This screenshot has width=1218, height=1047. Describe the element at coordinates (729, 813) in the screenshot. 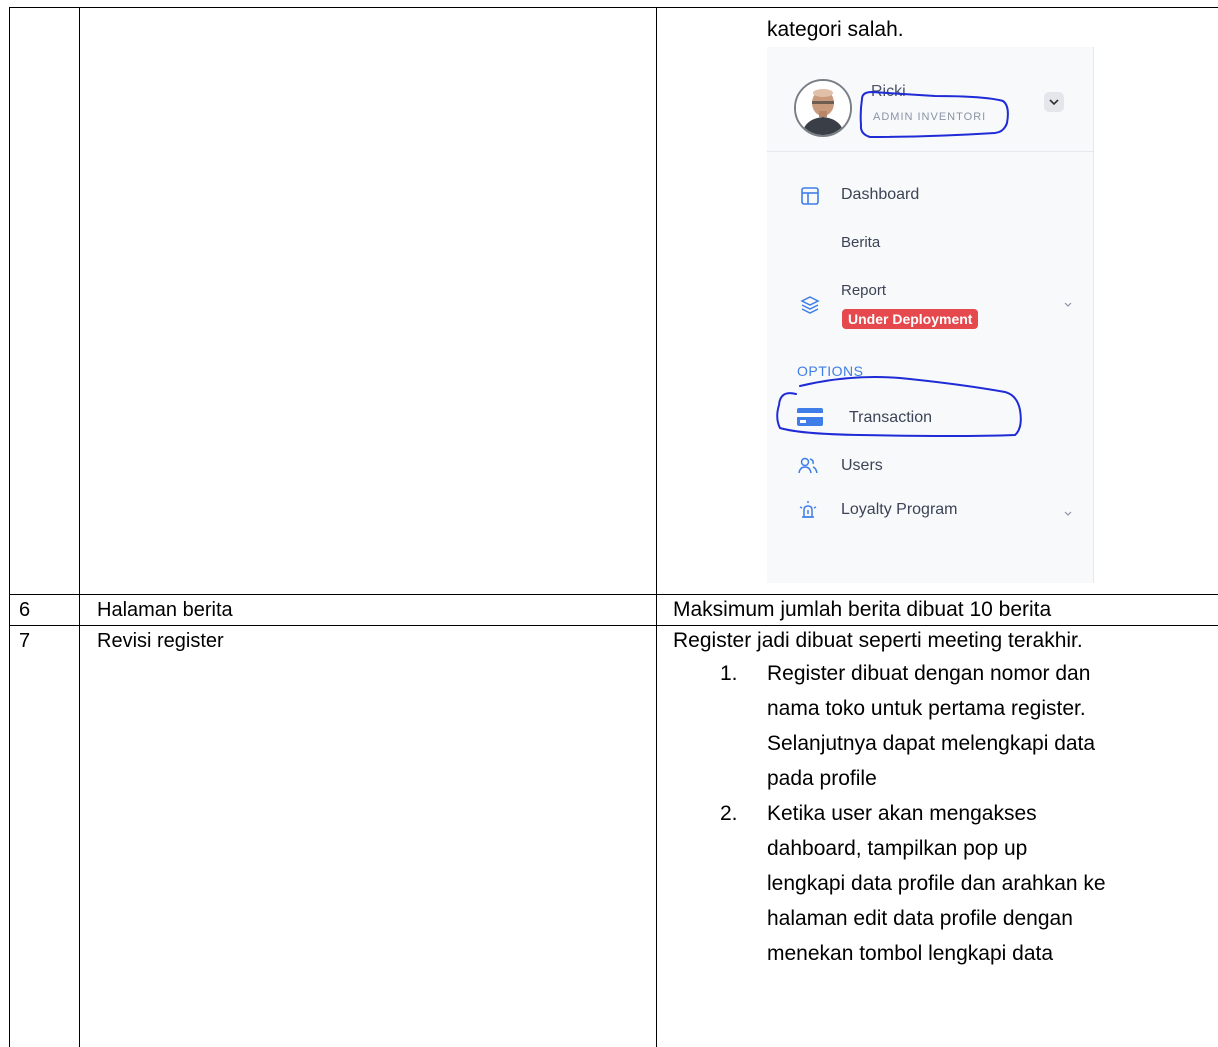

I see `list-item-number: 2.` at that location.